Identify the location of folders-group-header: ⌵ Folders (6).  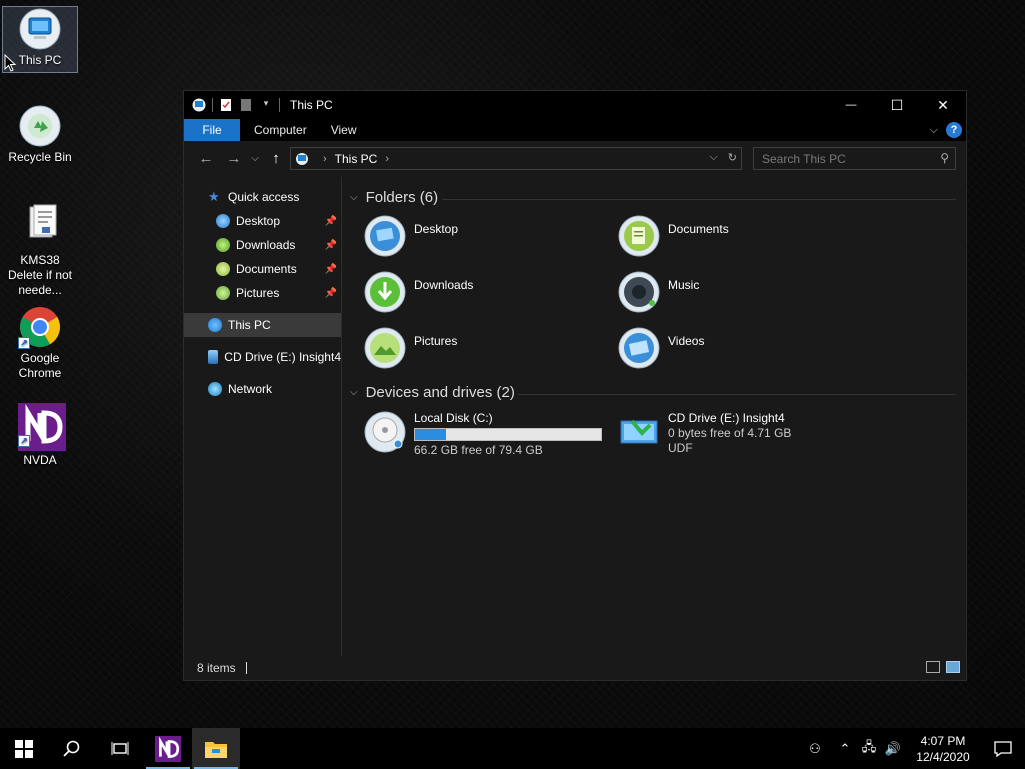
(394, 197).